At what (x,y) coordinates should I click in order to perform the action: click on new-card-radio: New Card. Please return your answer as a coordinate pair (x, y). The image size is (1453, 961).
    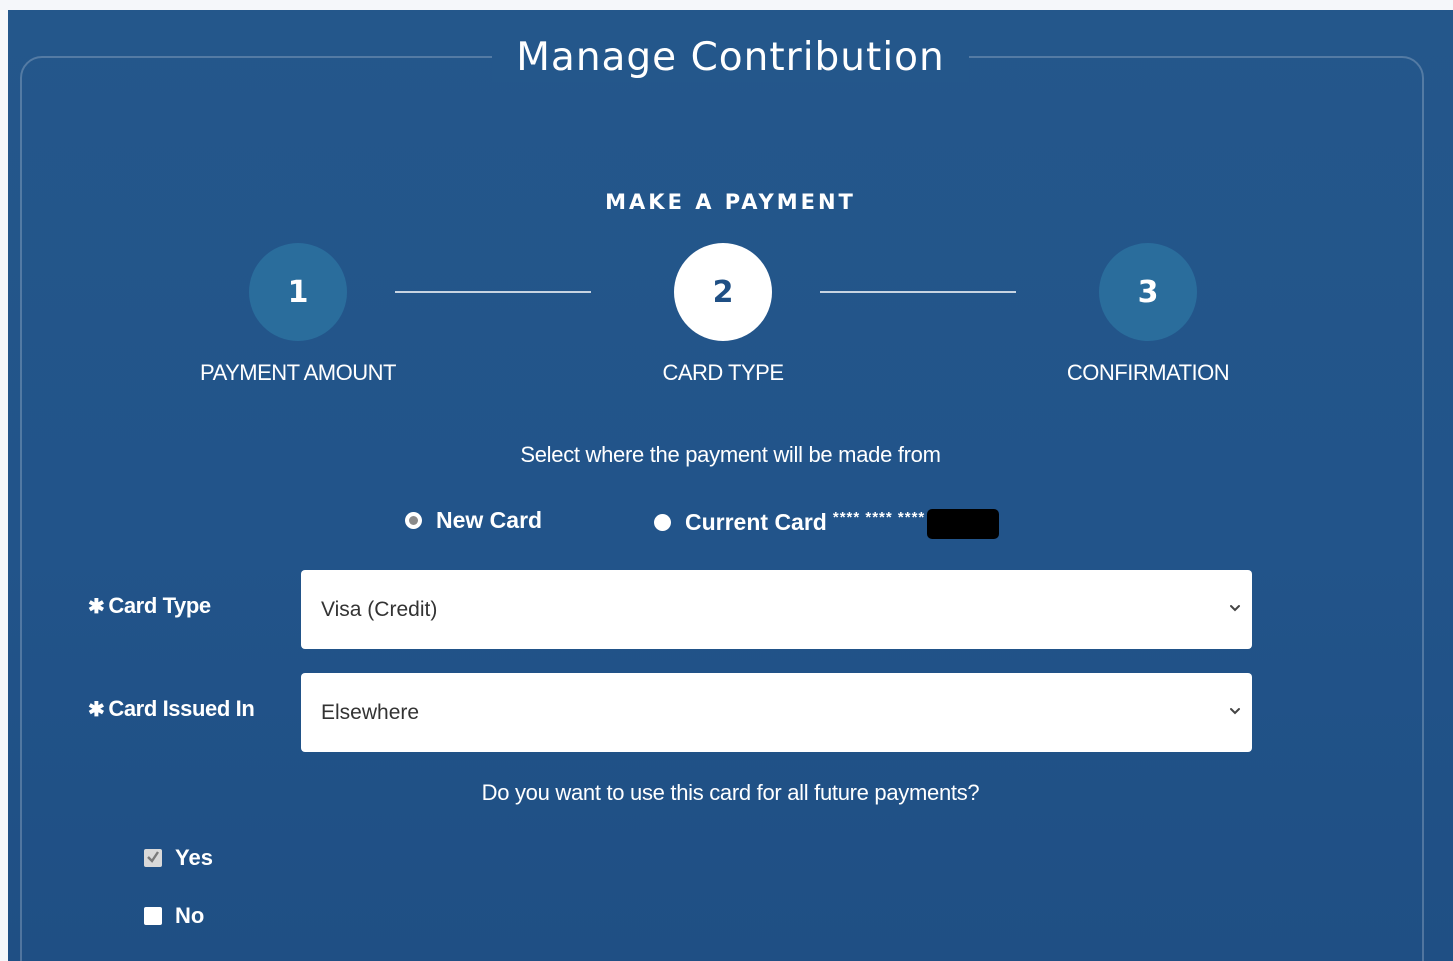
    Looking at the image, I should click on (473, 520).